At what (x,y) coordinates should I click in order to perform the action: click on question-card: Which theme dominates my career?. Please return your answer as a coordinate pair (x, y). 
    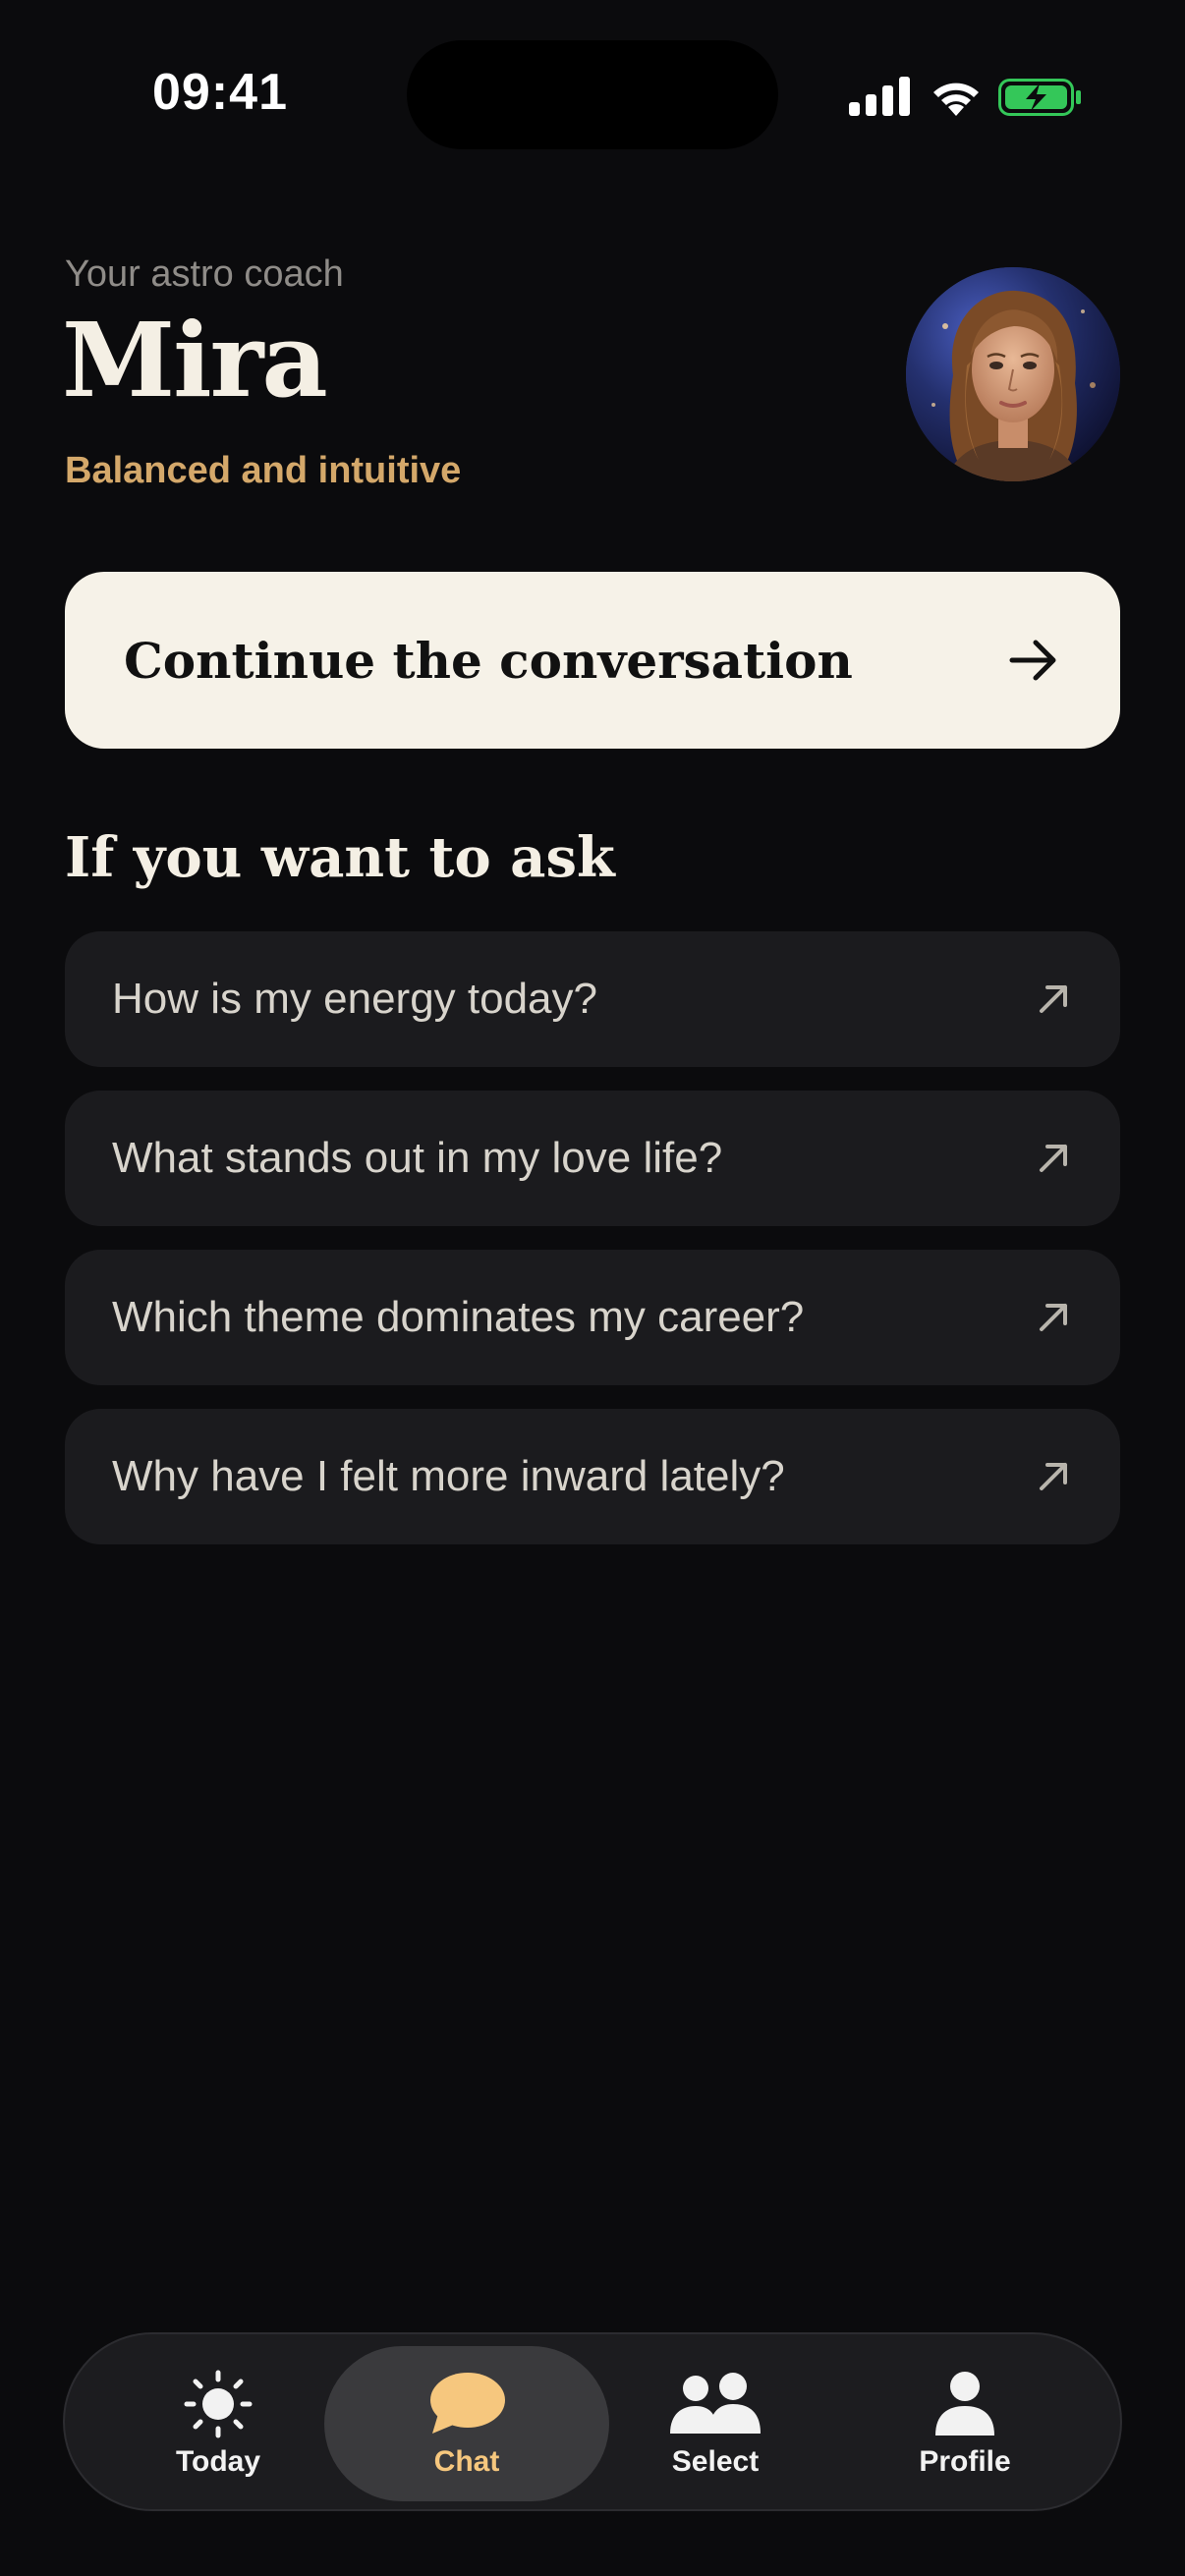
    Looking at the image, I should click on (592, 1317).